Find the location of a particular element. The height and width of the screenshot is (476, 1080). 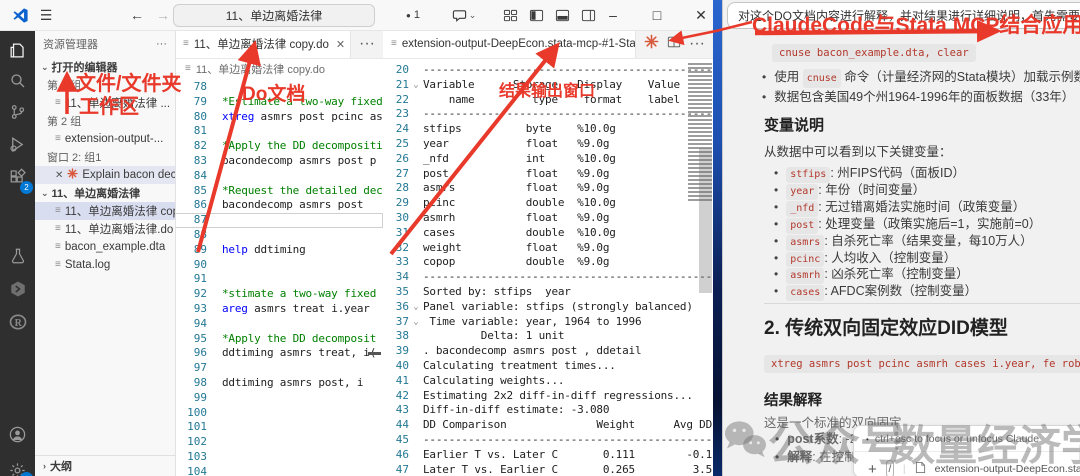

close-tab-icon: ✕ is located at coordinates (340, 44).